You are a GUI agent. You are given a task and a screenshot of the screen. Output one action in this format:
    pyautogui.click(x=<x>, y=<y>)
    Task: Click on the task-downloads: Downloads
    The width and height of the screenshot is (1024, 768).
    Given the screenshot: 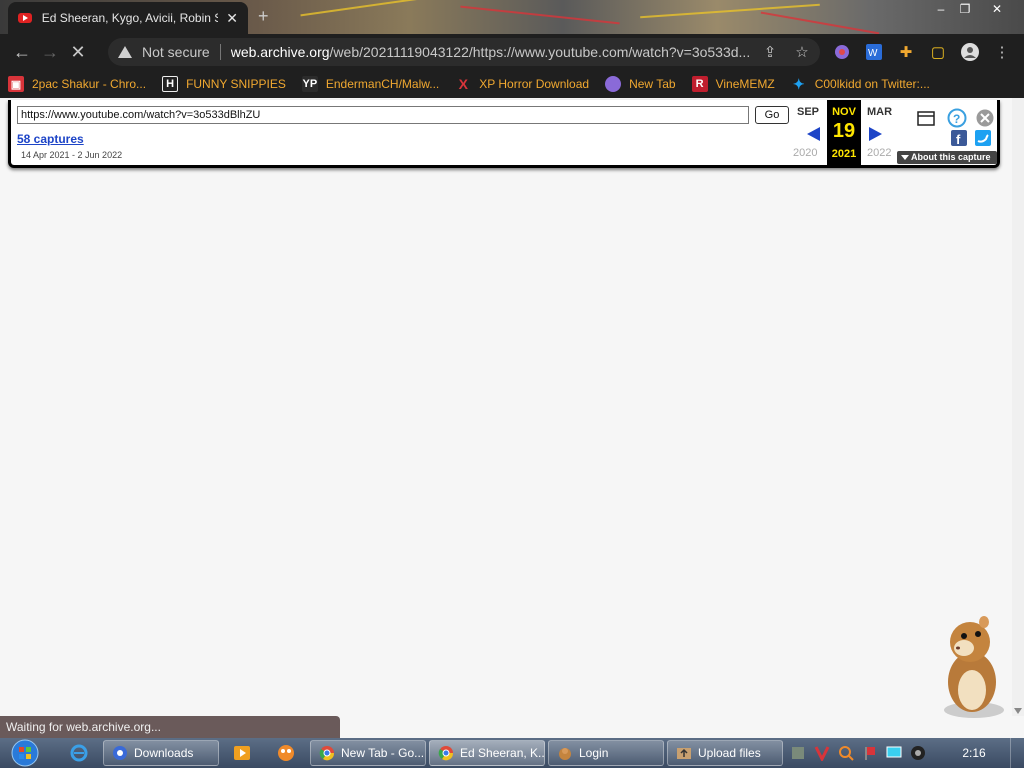 What is the action you would take?
    pyautogui.click(x=161, y=753)
    